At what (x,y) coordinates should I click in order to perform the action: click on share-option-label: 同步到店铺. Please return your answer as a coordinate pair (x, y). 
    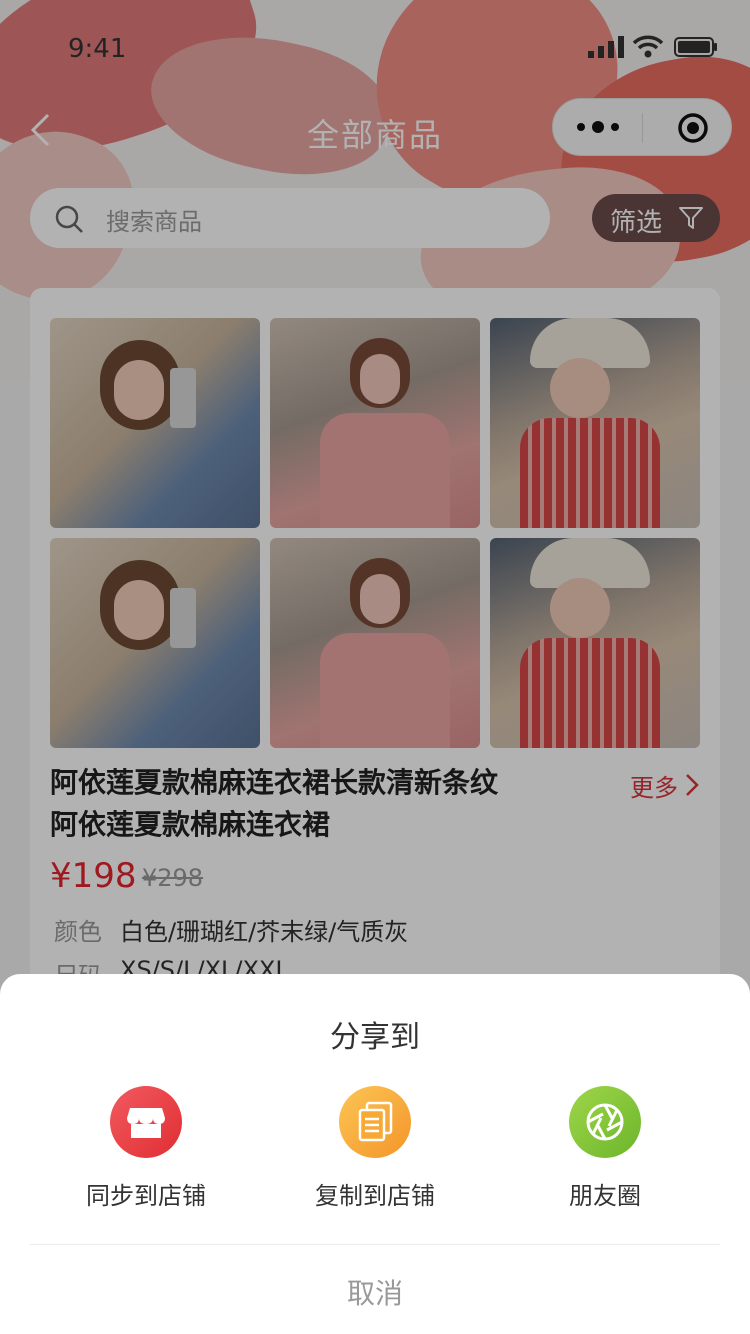
    Looking at the image, I should click on (146, 1196).